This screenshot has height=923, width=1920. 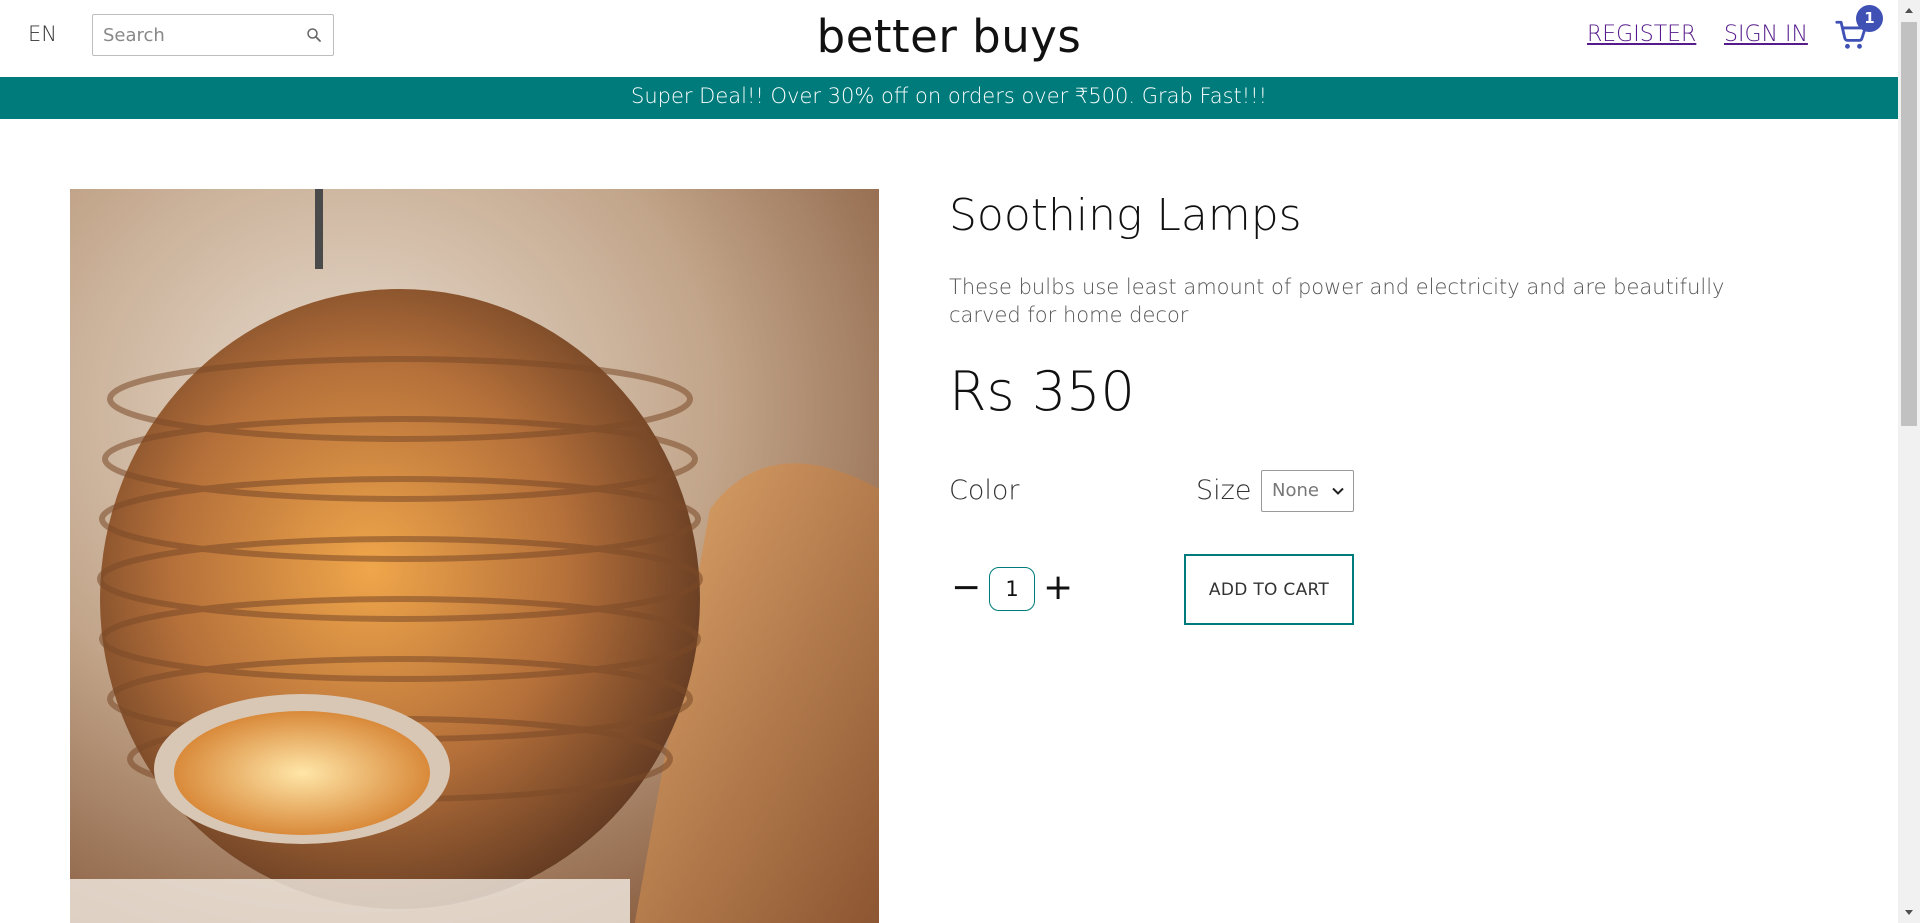 I want to click on header: EN better buys REGISTER SIGN IN 1, so click(x=949, y=38).